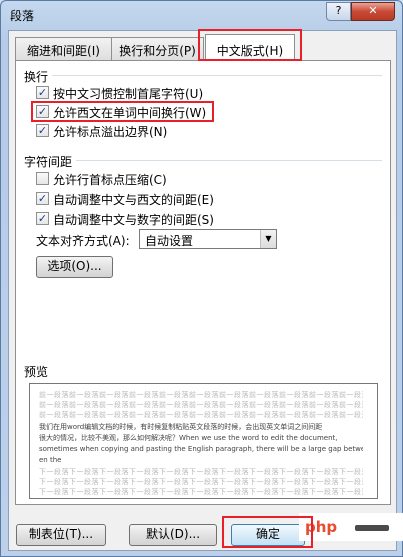 The width and height of the screenshot is (403, 557). Describe the element at coordinates (250, 45) in the screenshot. I see `tab-highlight-box` at that location.